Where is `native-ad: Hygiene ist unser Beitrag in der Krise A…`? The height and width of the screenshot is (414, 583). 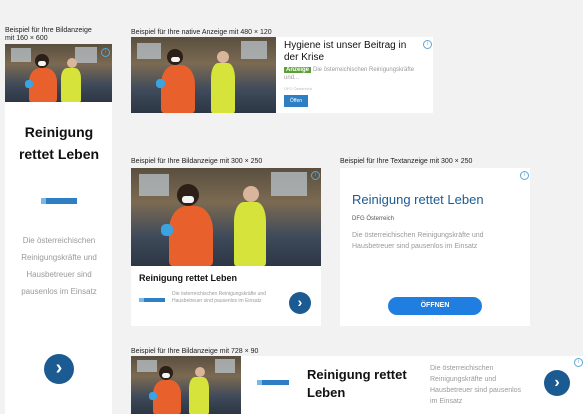 native-ad: Hygiene ist unser Beitrag in der Krise A… is located at coordinates (282, 75).